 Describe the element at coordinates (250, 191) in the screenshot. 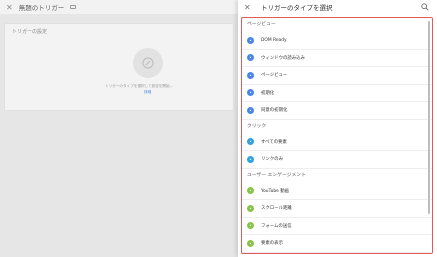

I see `play-icon: •` at that location.